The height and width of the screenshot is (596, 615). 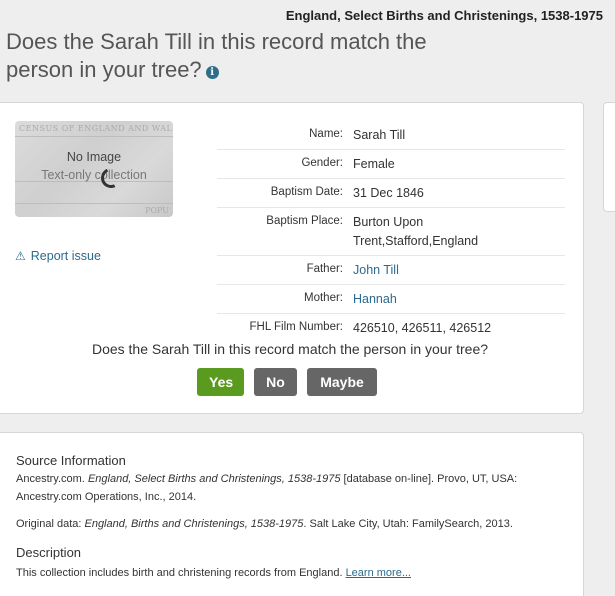 What do you see at coordinates (306, 192) in the screenshot?
I see `field-label: Baptism Date:` at bounding box center [306, 192].